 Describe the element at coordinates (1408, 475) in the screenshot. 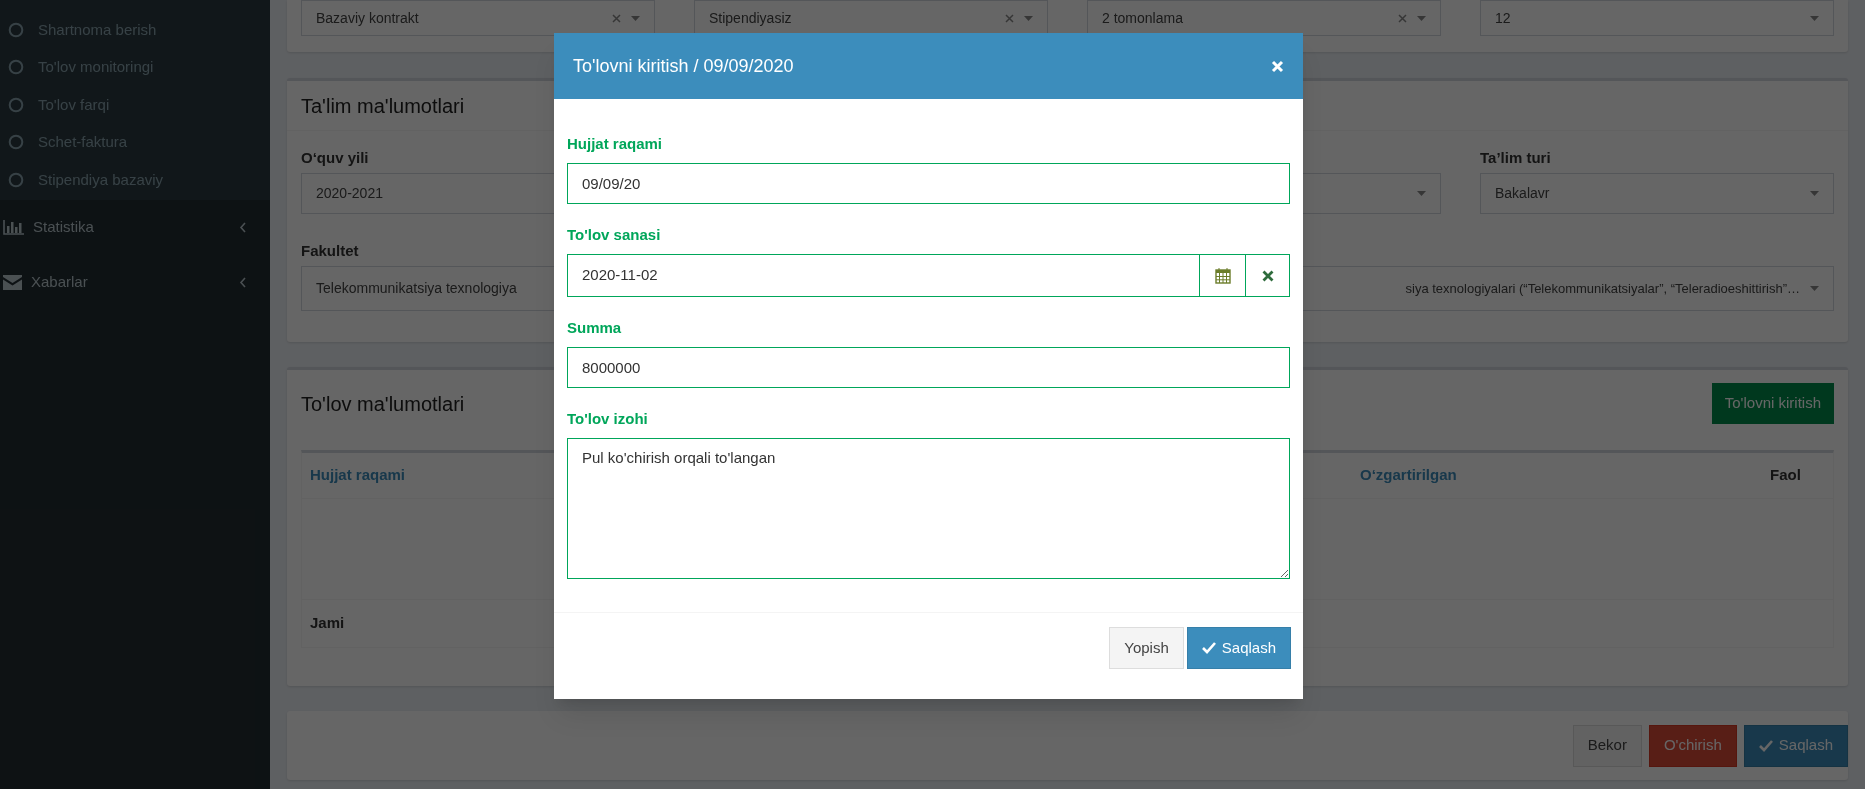

I see `column-header: O‘zgartirilgan` at that location.